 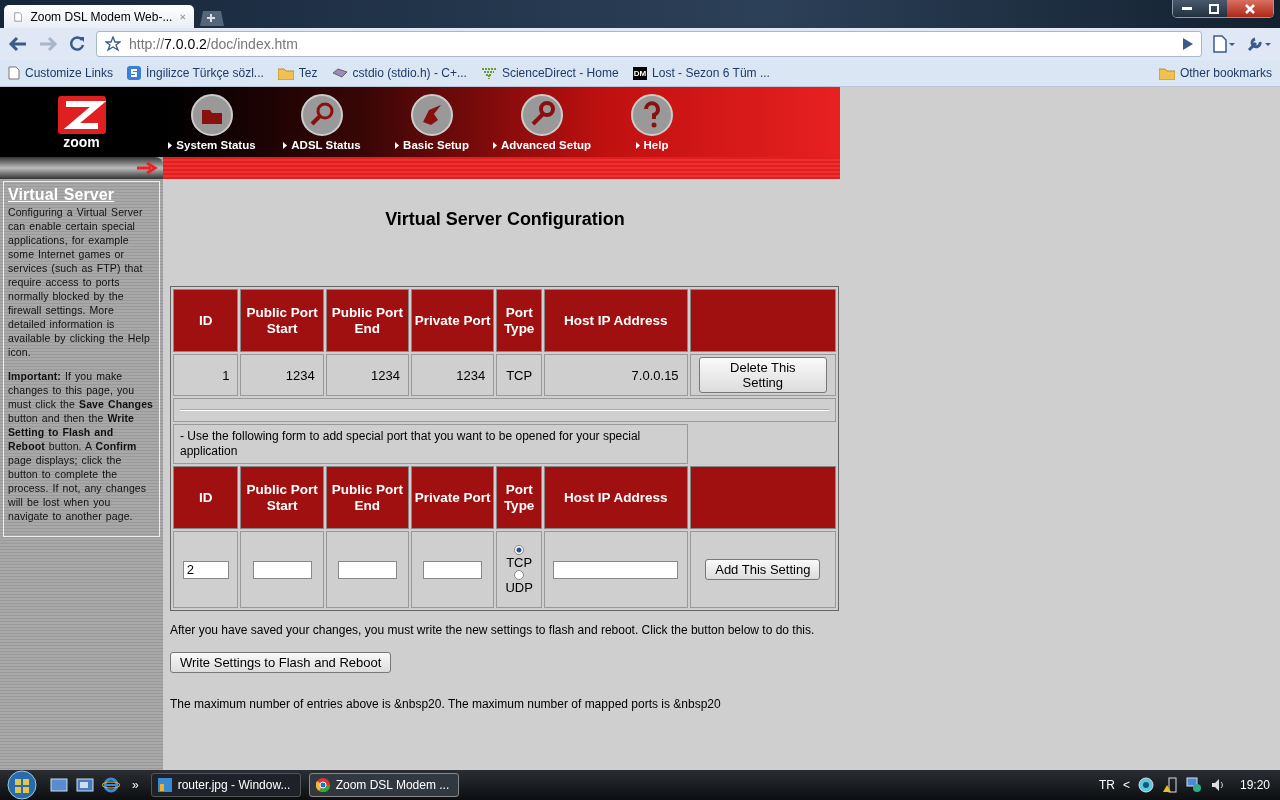 What do you see at coordinates (205, 569) in the screenshot?
I see `id-field: 2` at bounding box center [205, 569].